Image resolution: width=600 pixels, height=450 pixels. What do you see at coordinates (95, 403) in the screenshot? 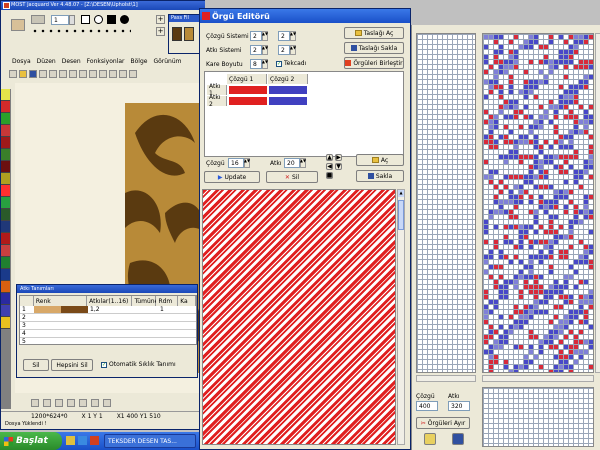
I see `grid-icon` at bounding box center [95, 403].